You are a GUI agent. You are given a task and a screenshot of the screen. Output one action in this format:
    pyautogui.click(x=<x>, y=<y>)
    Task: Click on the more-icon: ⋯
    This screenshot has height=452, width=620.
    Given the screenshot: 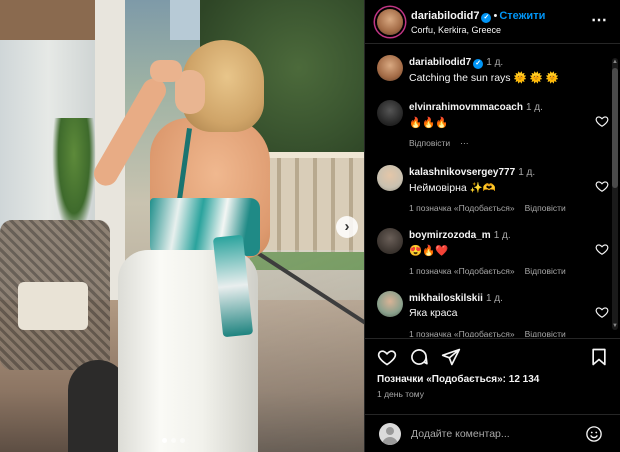 What is the action you would take?
    pyautogui.click(x=599, y=20)
    